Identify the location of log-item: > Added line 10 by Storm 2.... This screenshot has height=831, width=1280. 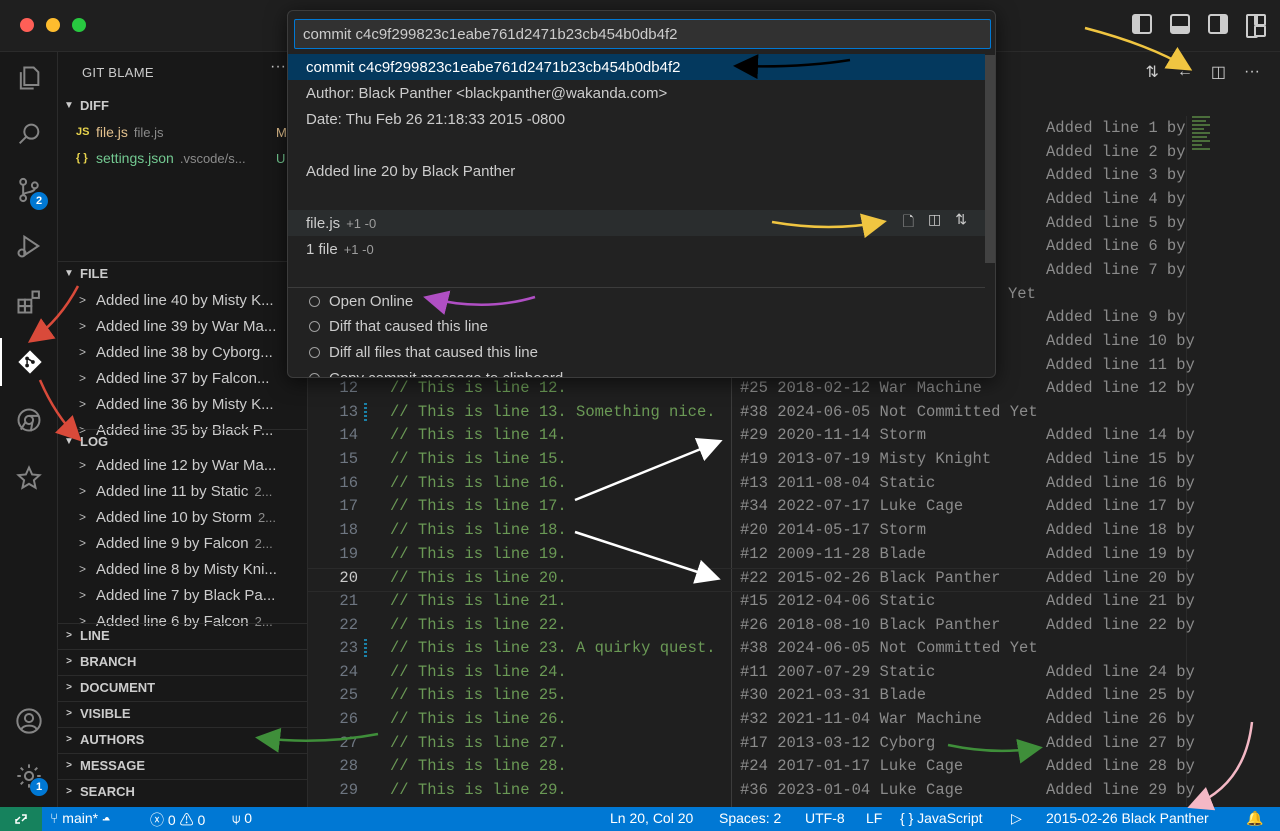
(182, 517).